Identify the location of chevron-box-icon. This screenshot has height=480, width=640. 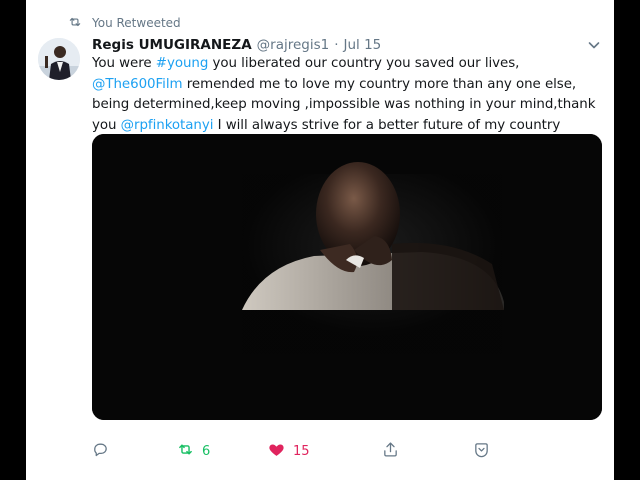
(481, 451).